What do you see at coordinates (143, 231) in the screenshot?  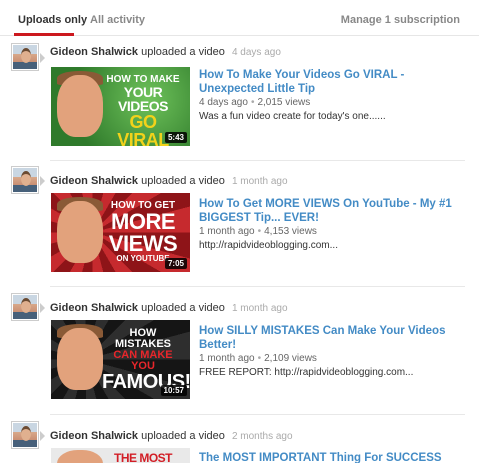 I see `thumbnail-text: How to get more views on YouTube` at bounding box center [143, 231].